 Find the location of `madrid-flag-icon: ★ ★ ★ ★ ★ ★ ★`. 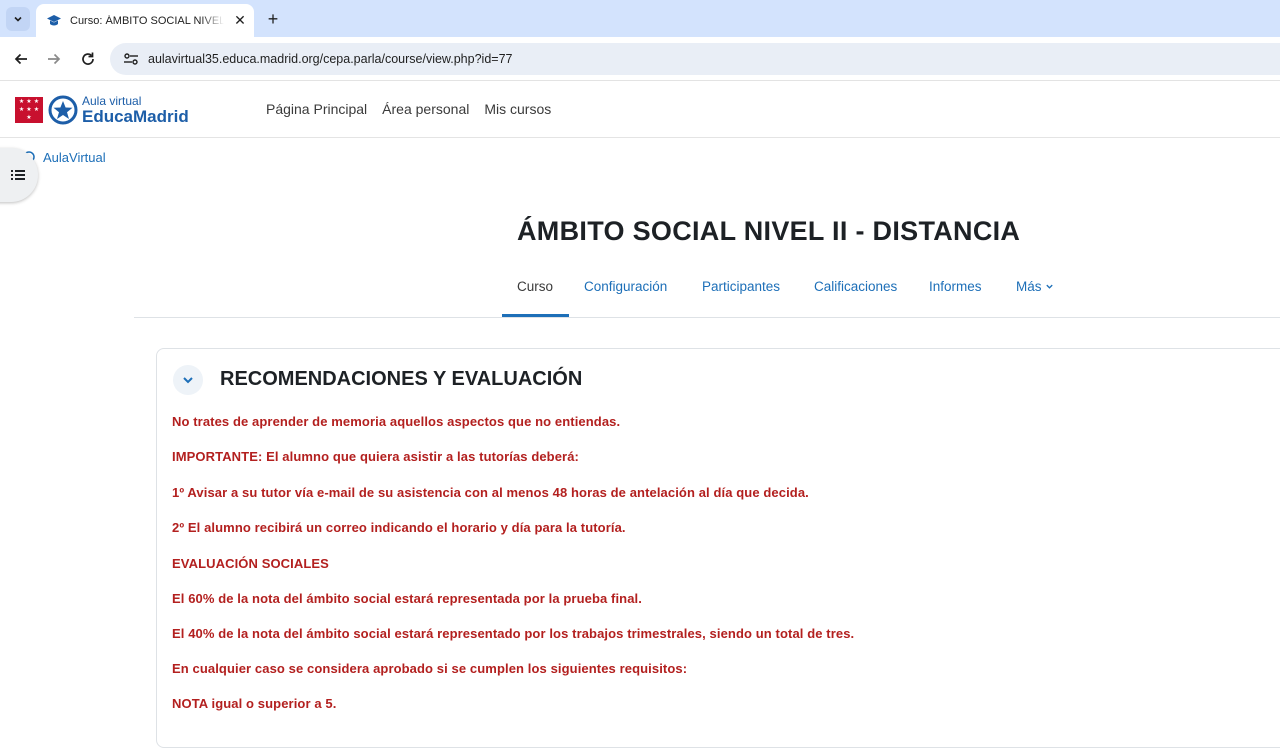

madrid-flag-icon: ★ ★ ★ ★ ★ ★ ★ is located at coordinates (29, 110).